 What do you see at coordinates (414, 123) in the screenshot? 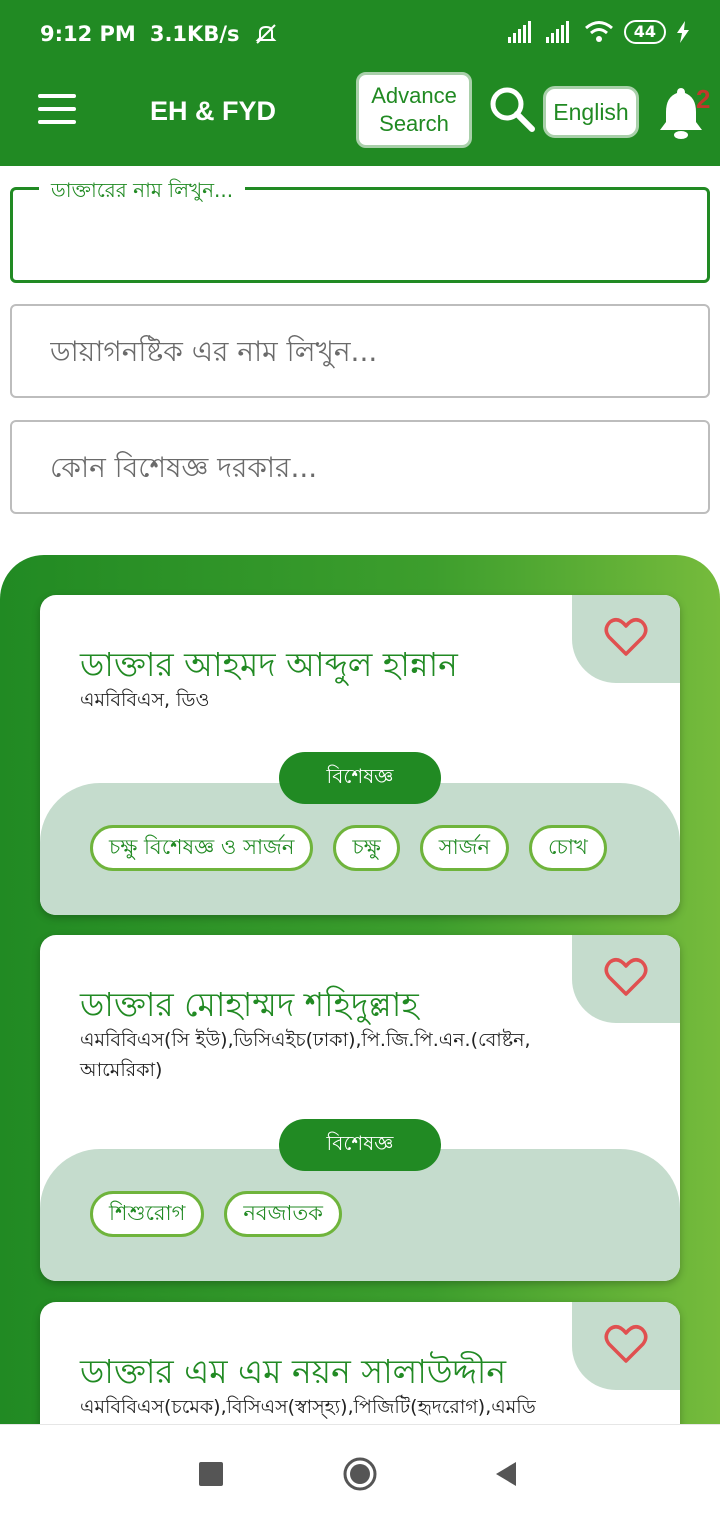
I see `advance-search-label-2: Search` at bounding box center [414, 123].